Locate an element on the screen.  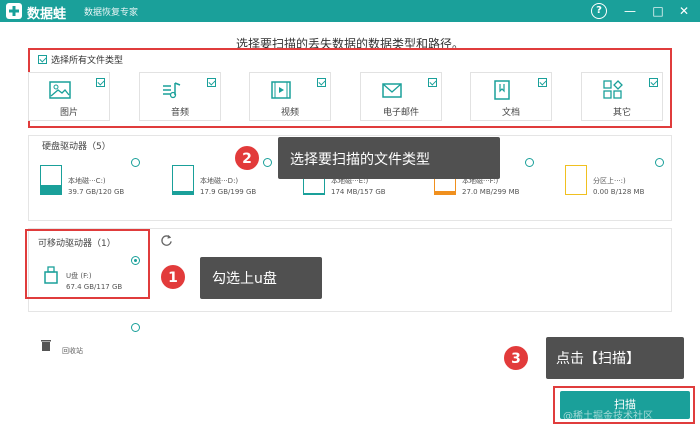
removable-title: 可移动驱动器（1） is located at coordinates (77, 244).